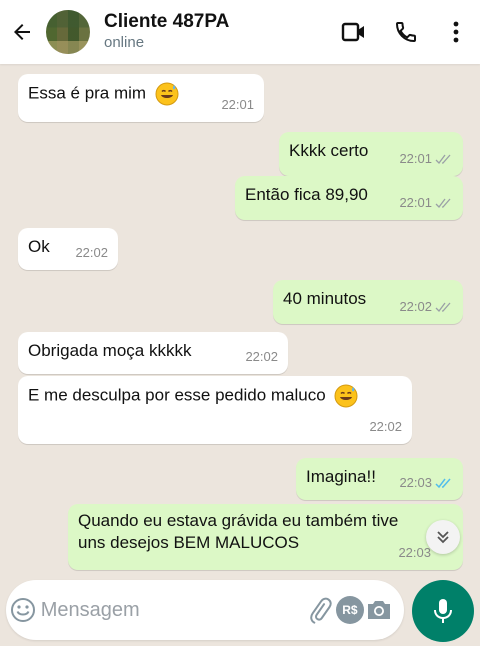  I want to click on voice-call-button, so click(406, 32).